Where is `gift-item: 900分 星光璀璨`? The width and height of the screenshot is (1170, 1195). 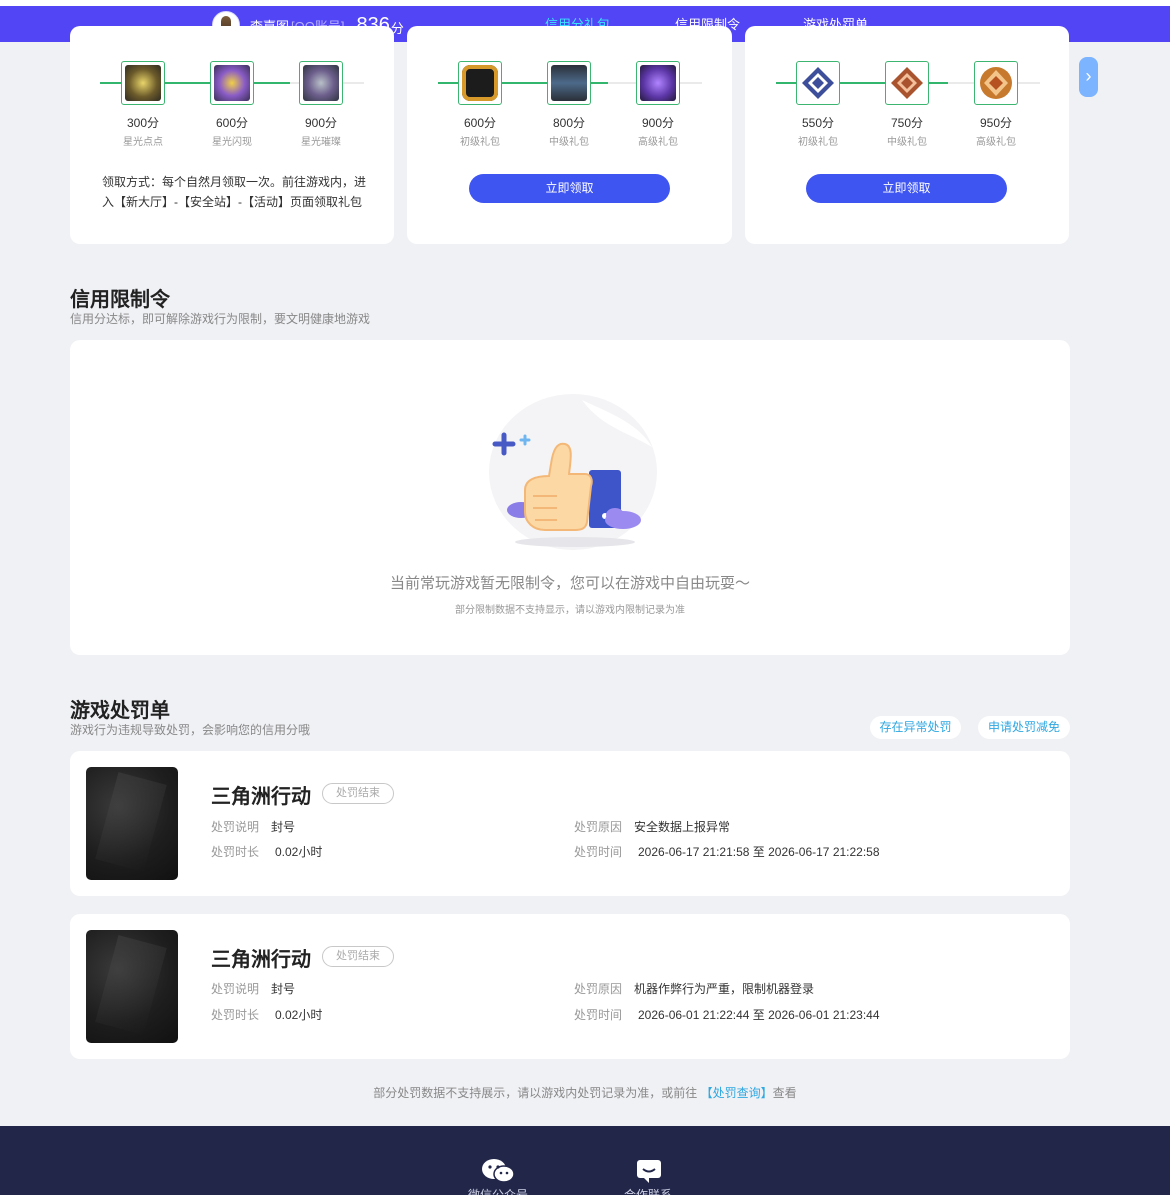 gift-item: 900分 星光璀璨 is located at coordinates (321, 104).